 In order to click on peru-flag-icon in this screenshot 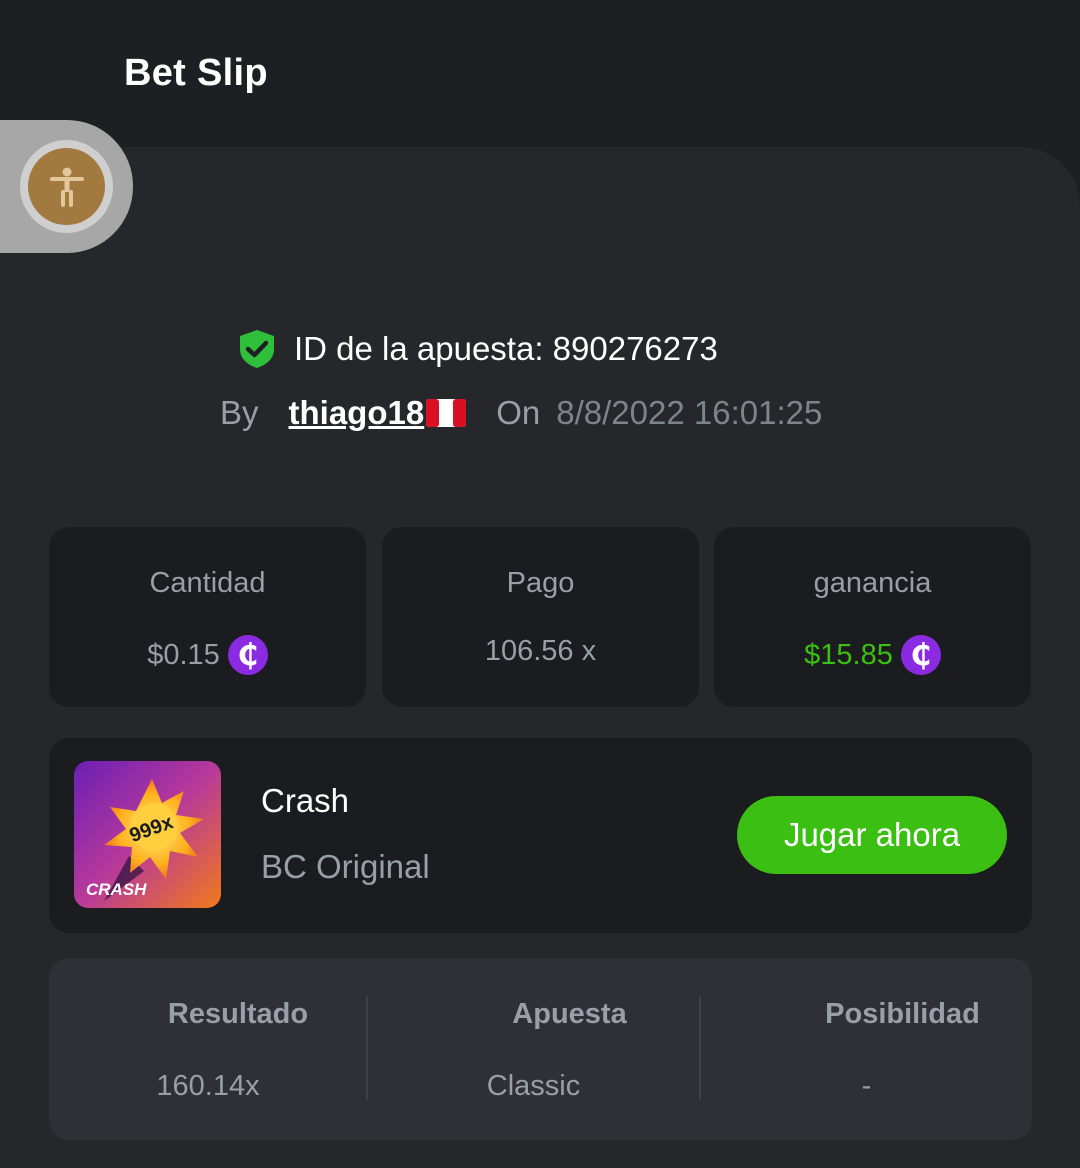, I will do `click(446, 413)`.